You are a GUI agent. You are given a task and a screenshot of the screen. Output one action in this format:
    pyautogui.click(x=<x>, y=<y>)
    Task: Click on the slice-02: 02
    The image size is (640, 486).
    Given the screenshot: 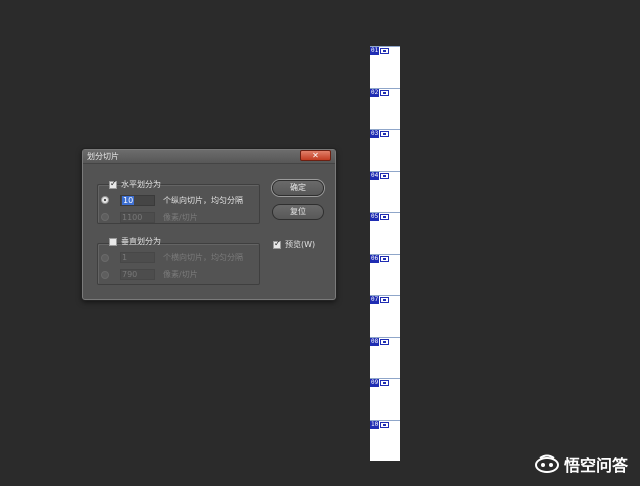 What is the action you would take?
    pyautogui.click(x=385, y=108)
    